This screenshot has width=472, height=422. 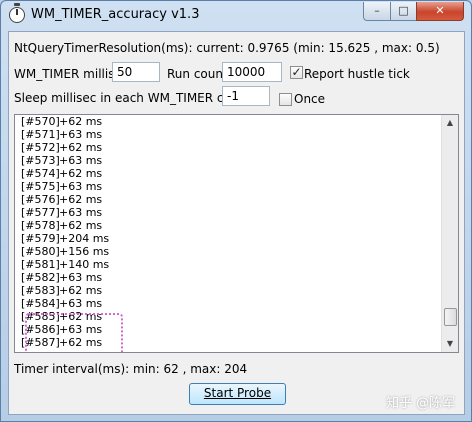 I want to click on anomaly-highlight-box, so click(x=74, y=332).